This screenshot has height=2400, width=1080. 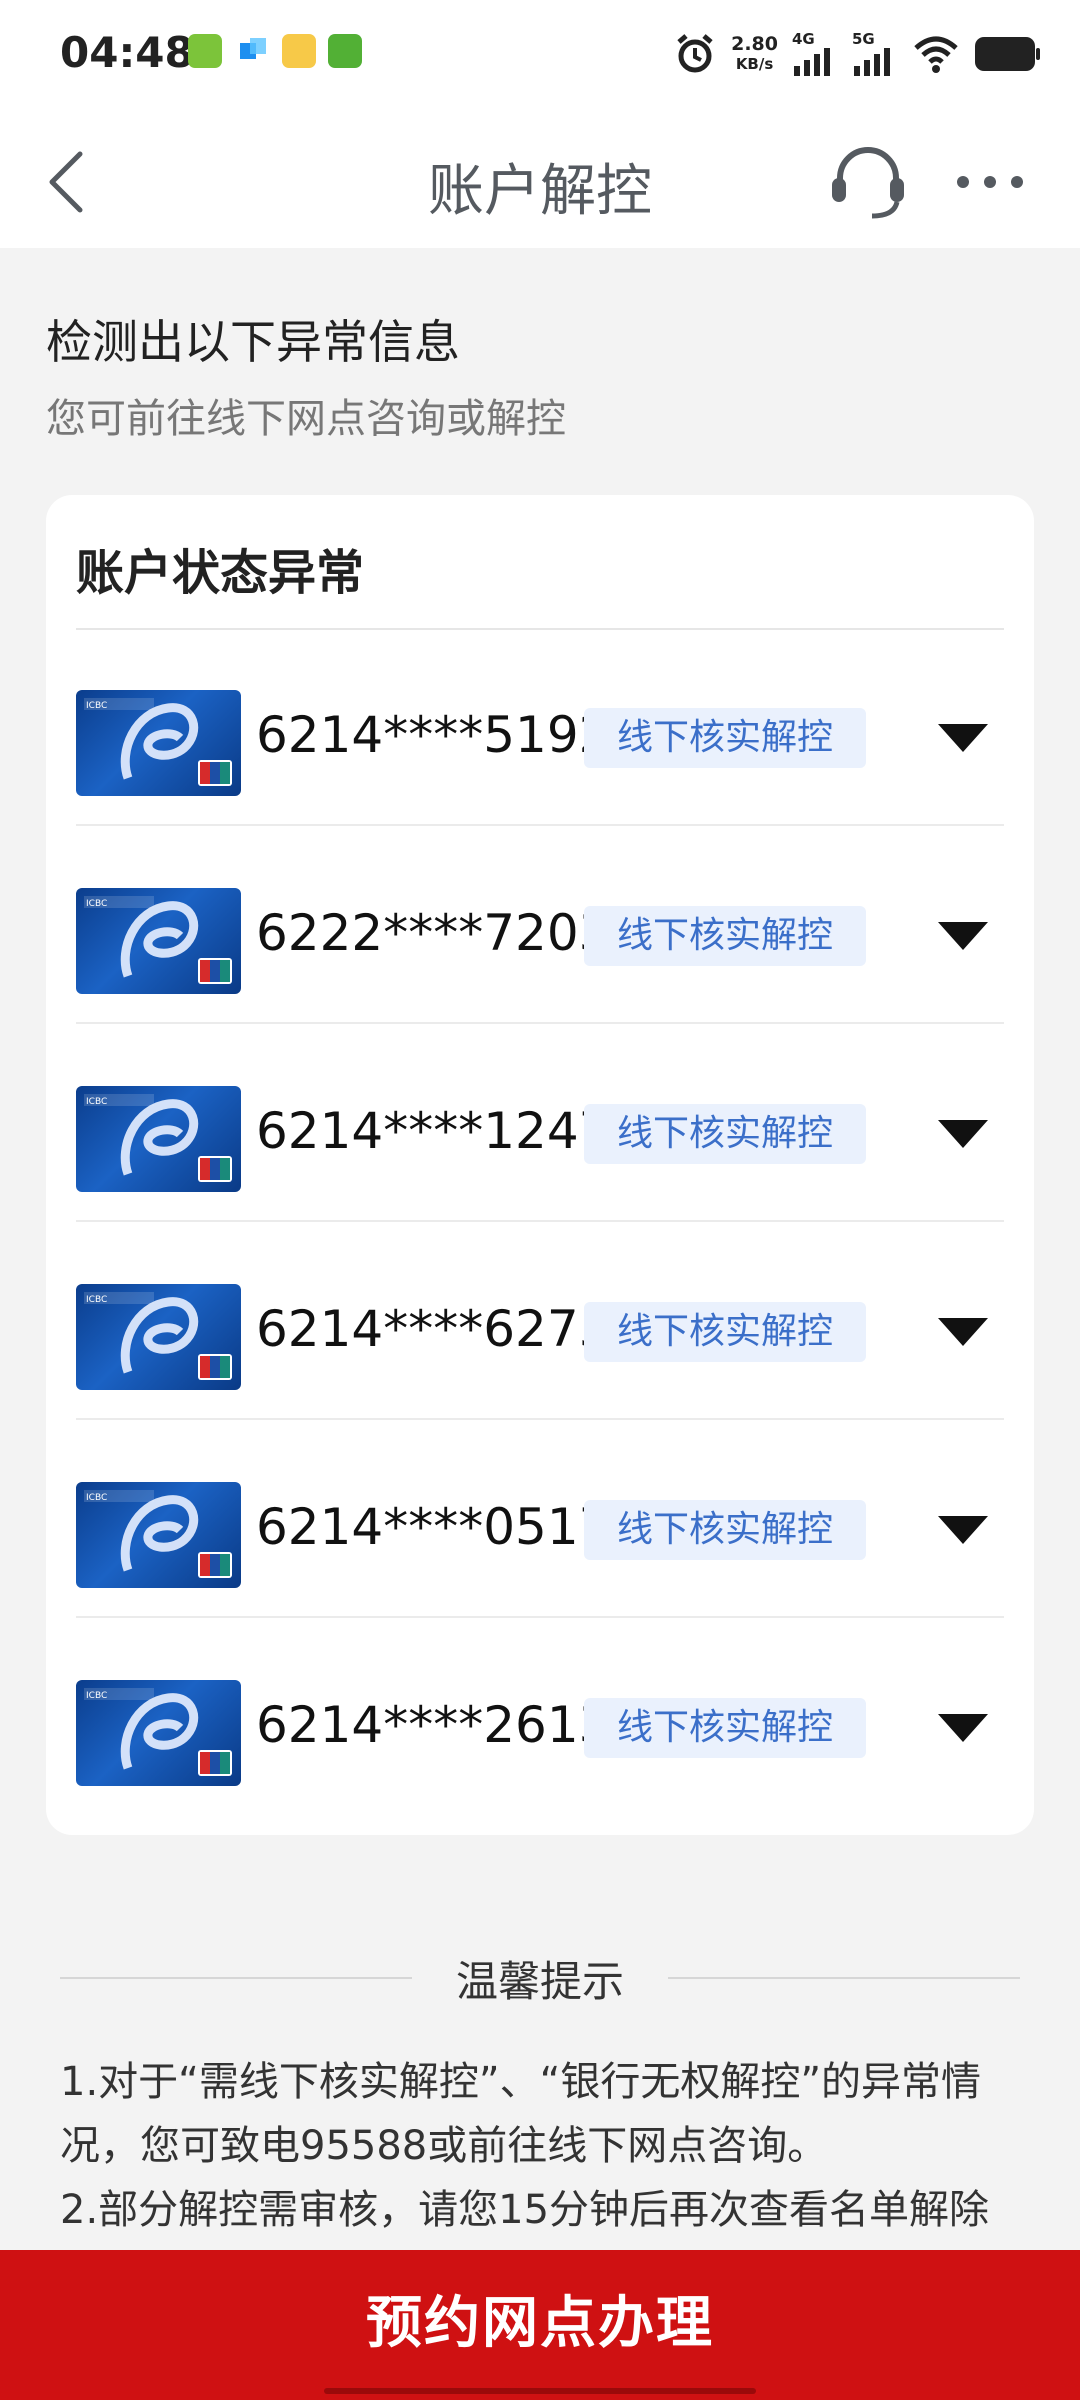 I want to click on account-row: ICBC 6214****0517 线下核实解控, so click(x=540, y=1520).